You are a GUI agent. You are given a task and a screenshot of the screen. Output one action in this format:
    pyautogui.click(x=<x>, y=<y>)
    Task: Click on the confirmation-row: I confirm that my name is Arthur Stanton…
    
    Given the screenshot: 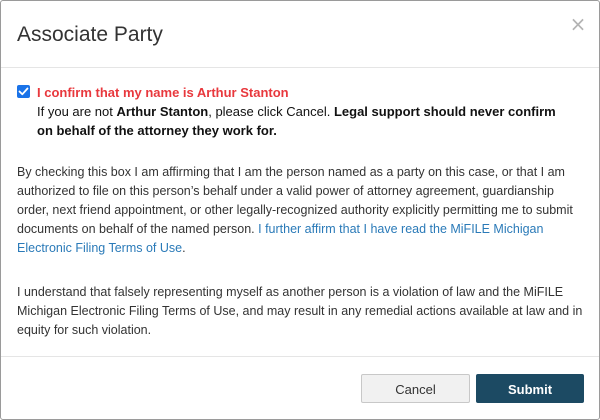 What is the action you would take?
    pyautogui.click(x=300, y=112)
    